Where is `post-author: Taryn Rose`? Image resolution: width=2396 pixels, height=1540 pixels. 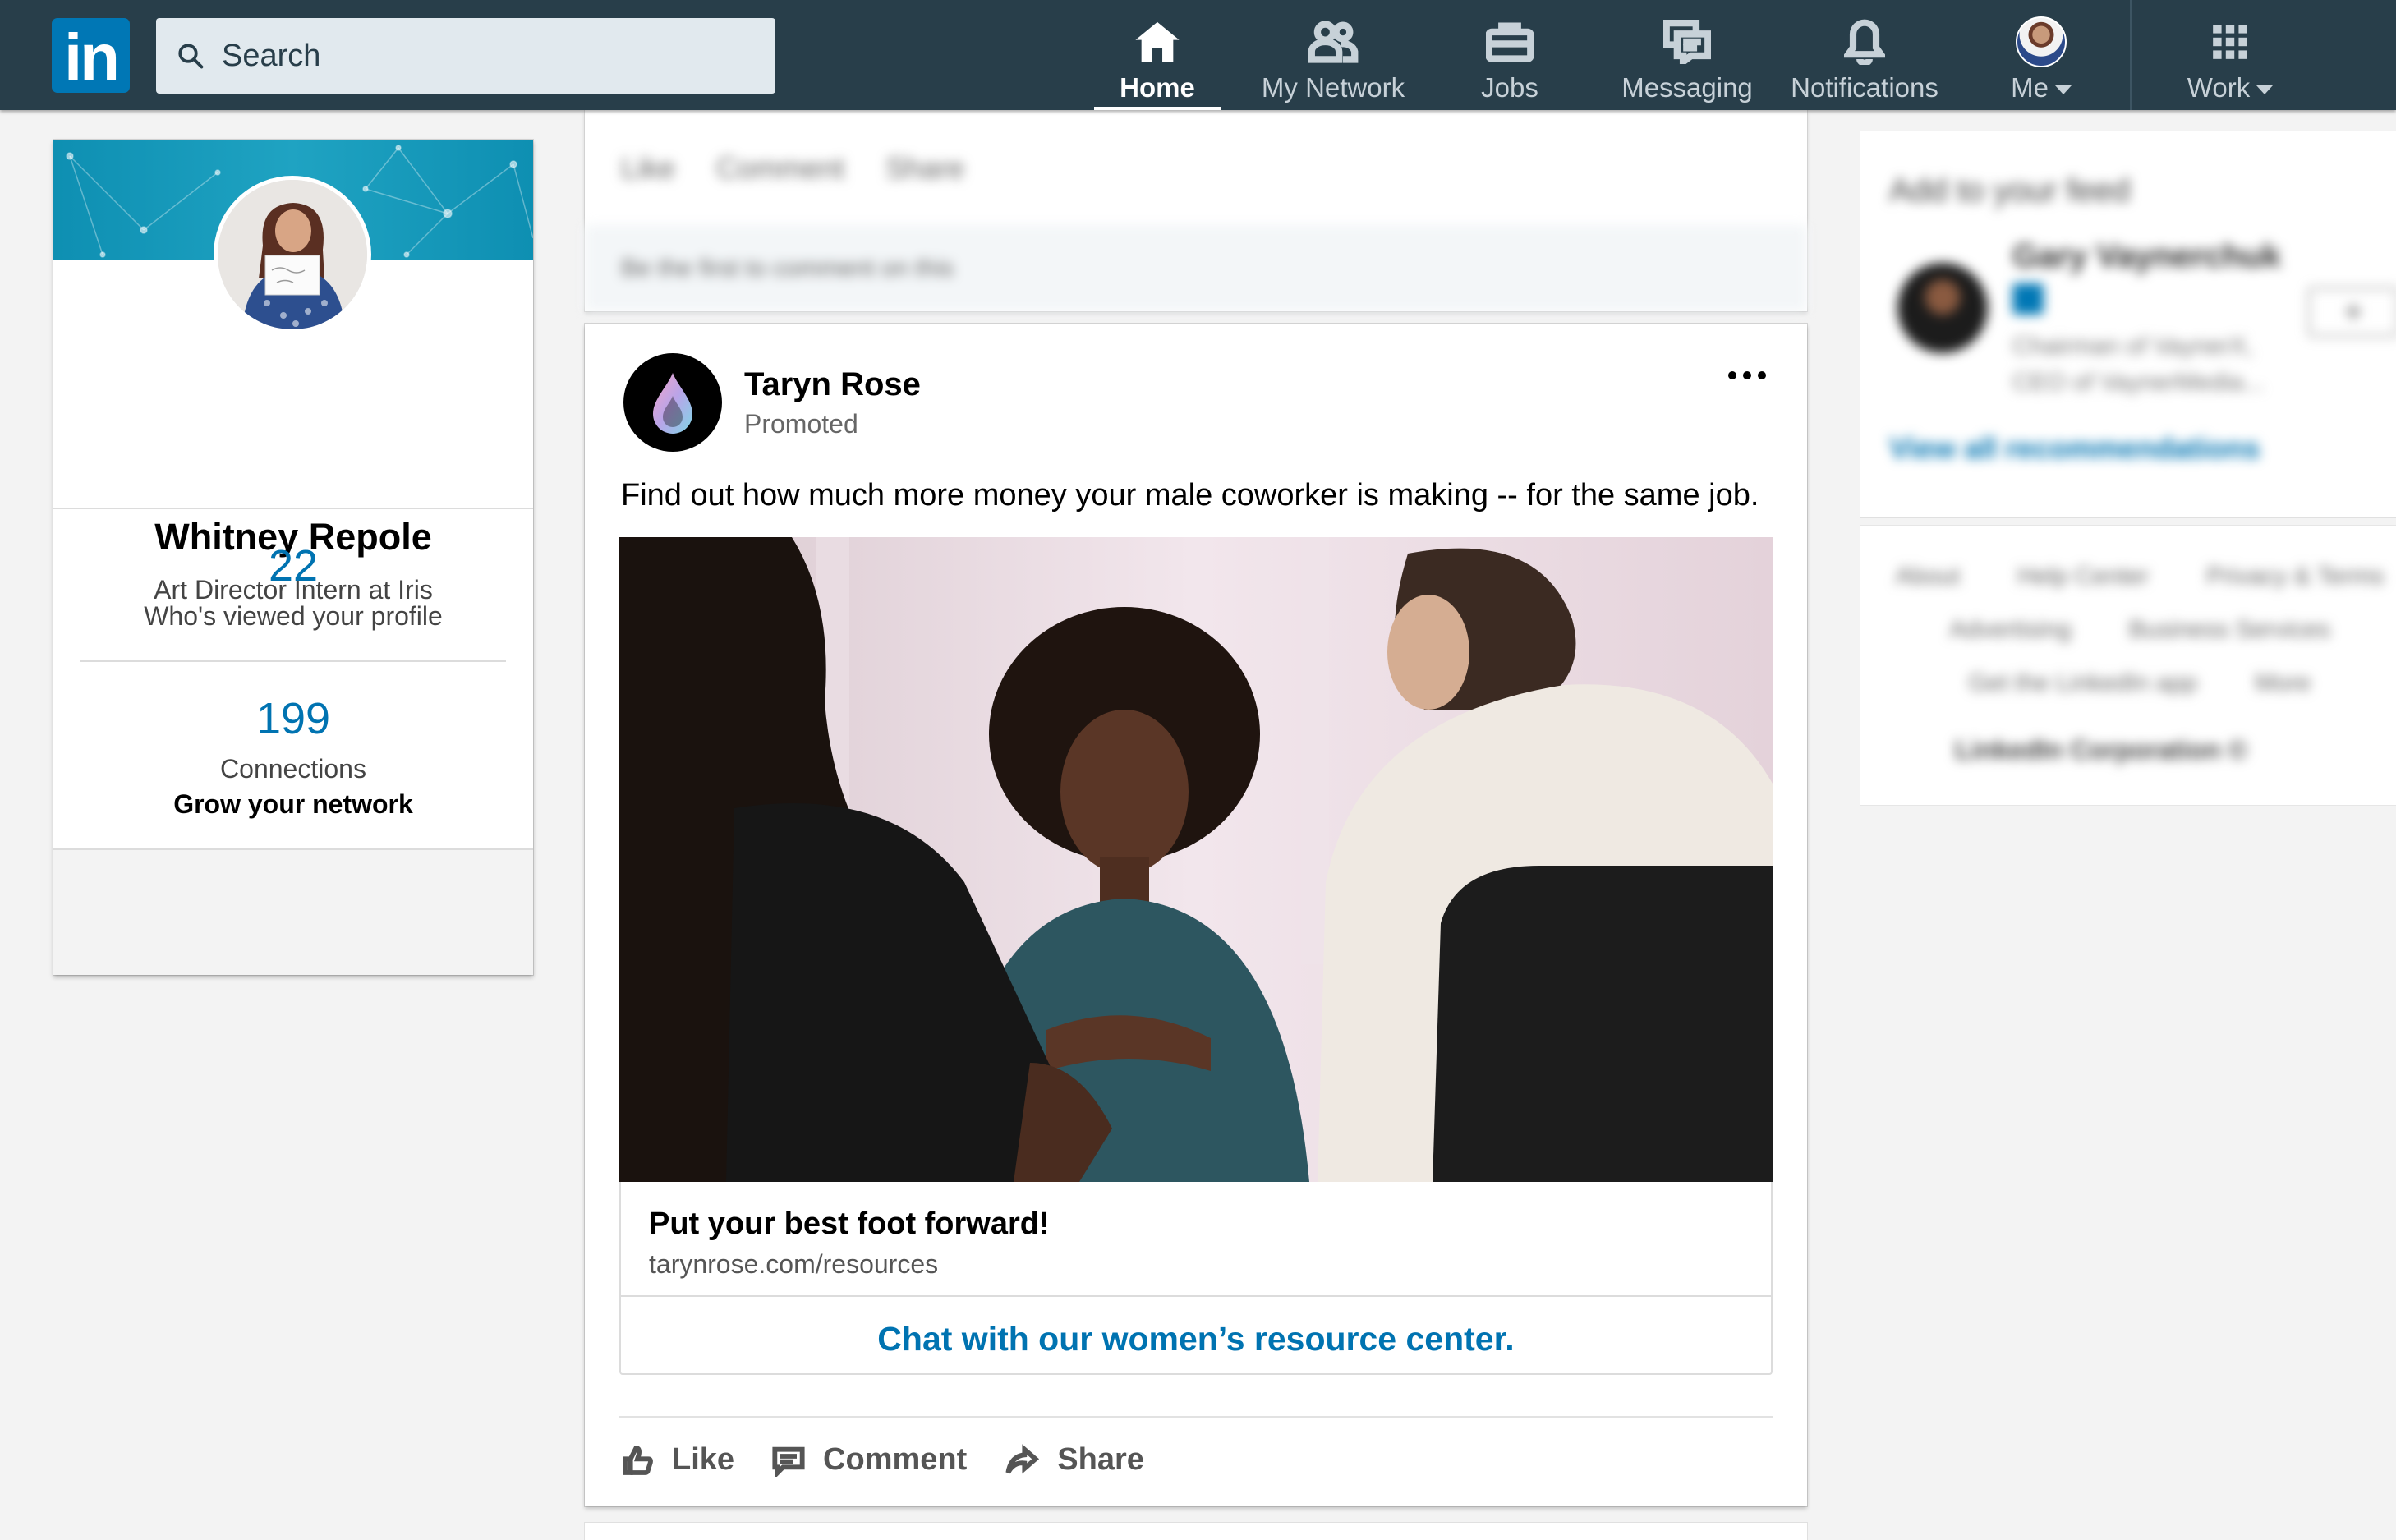 post-author: Taryn Rose is located at coordinates (832, 384).